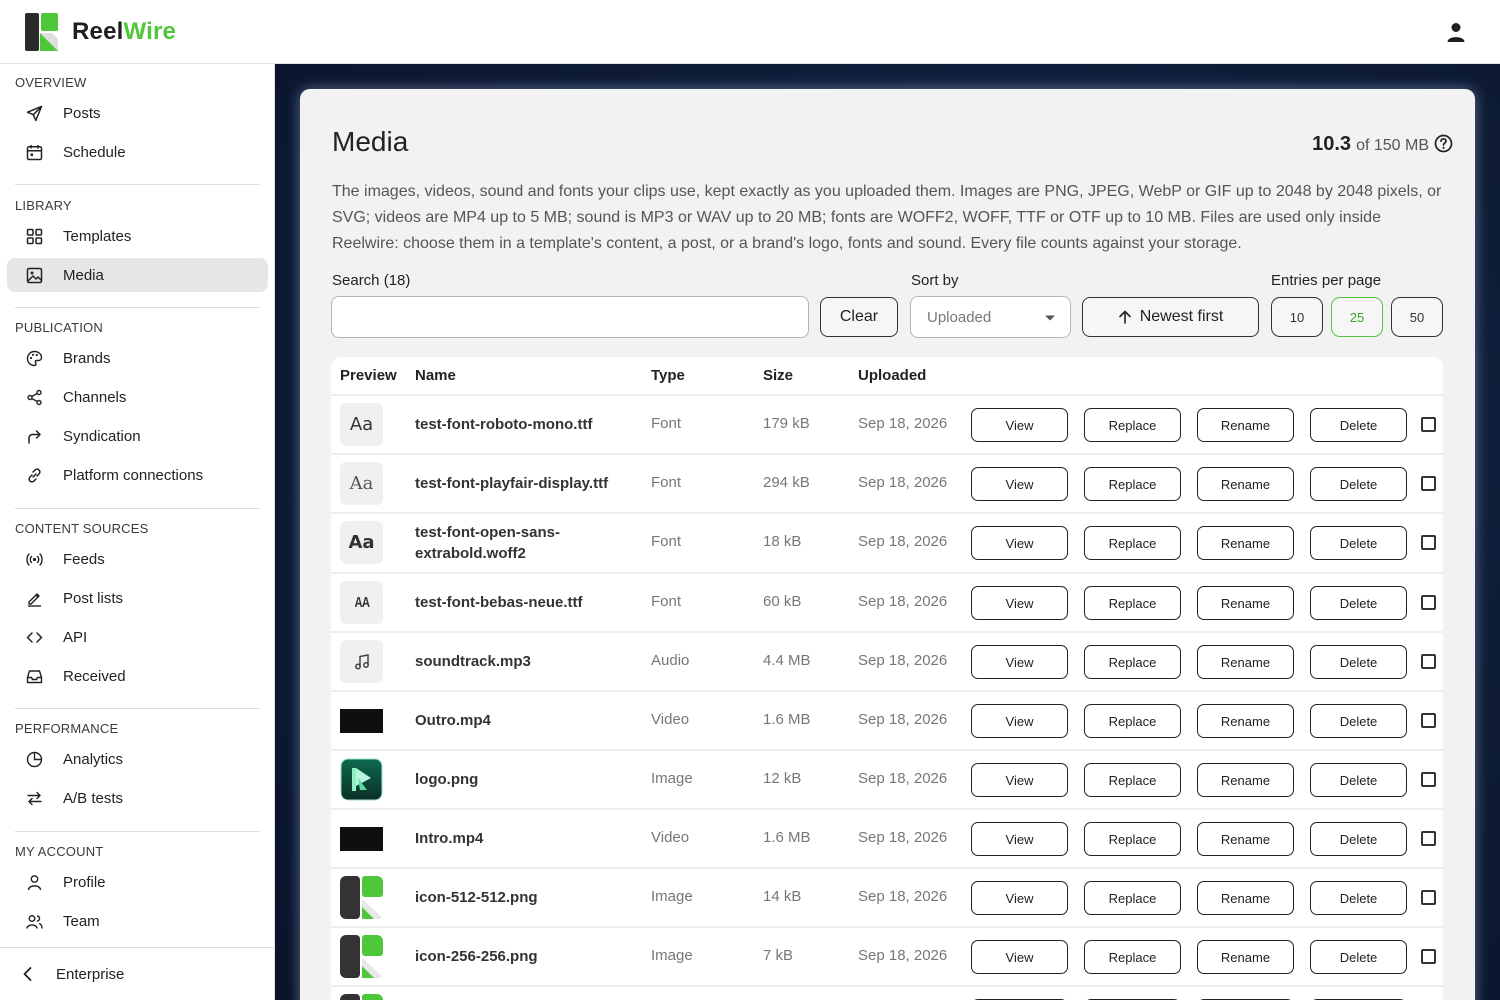  I want to click on forward-arrow-icon, so click(34, 437).